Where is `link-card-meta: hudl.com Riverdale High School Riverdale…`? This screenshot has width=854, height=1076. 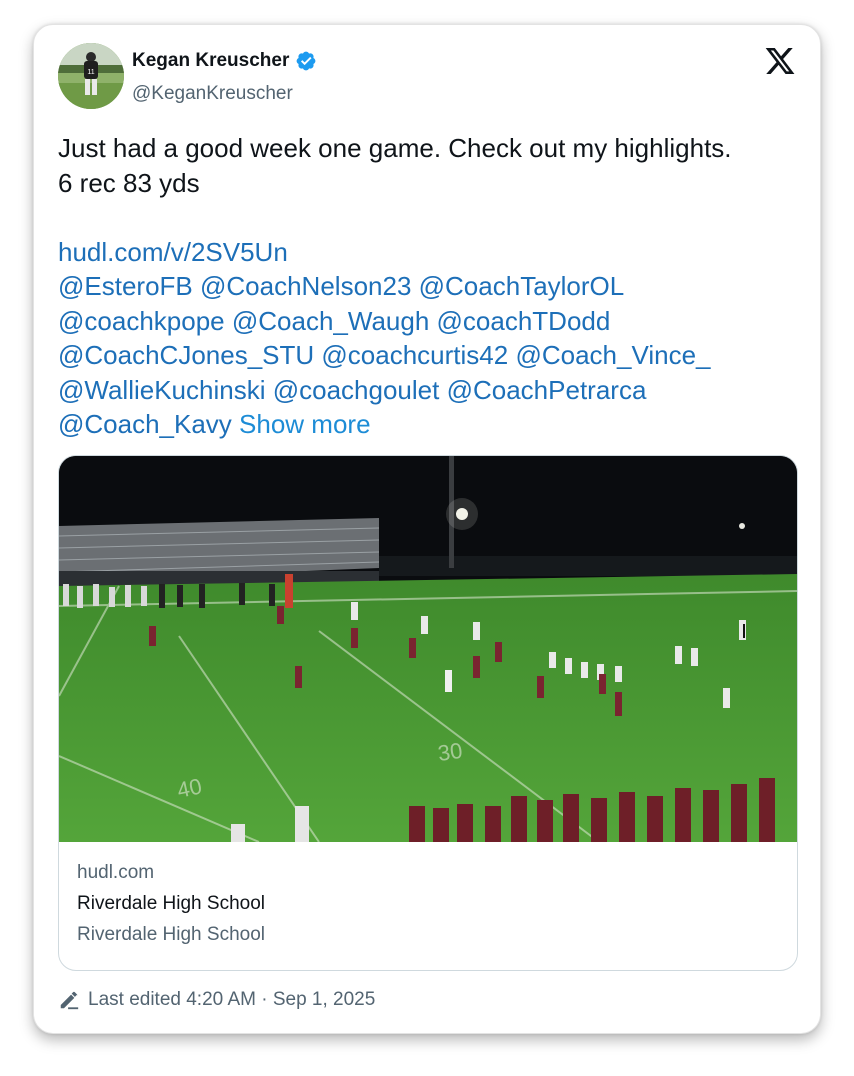 link-card-meta: hudl.com Riverdale High School Riverdale… is located at coordinates (171, 904).